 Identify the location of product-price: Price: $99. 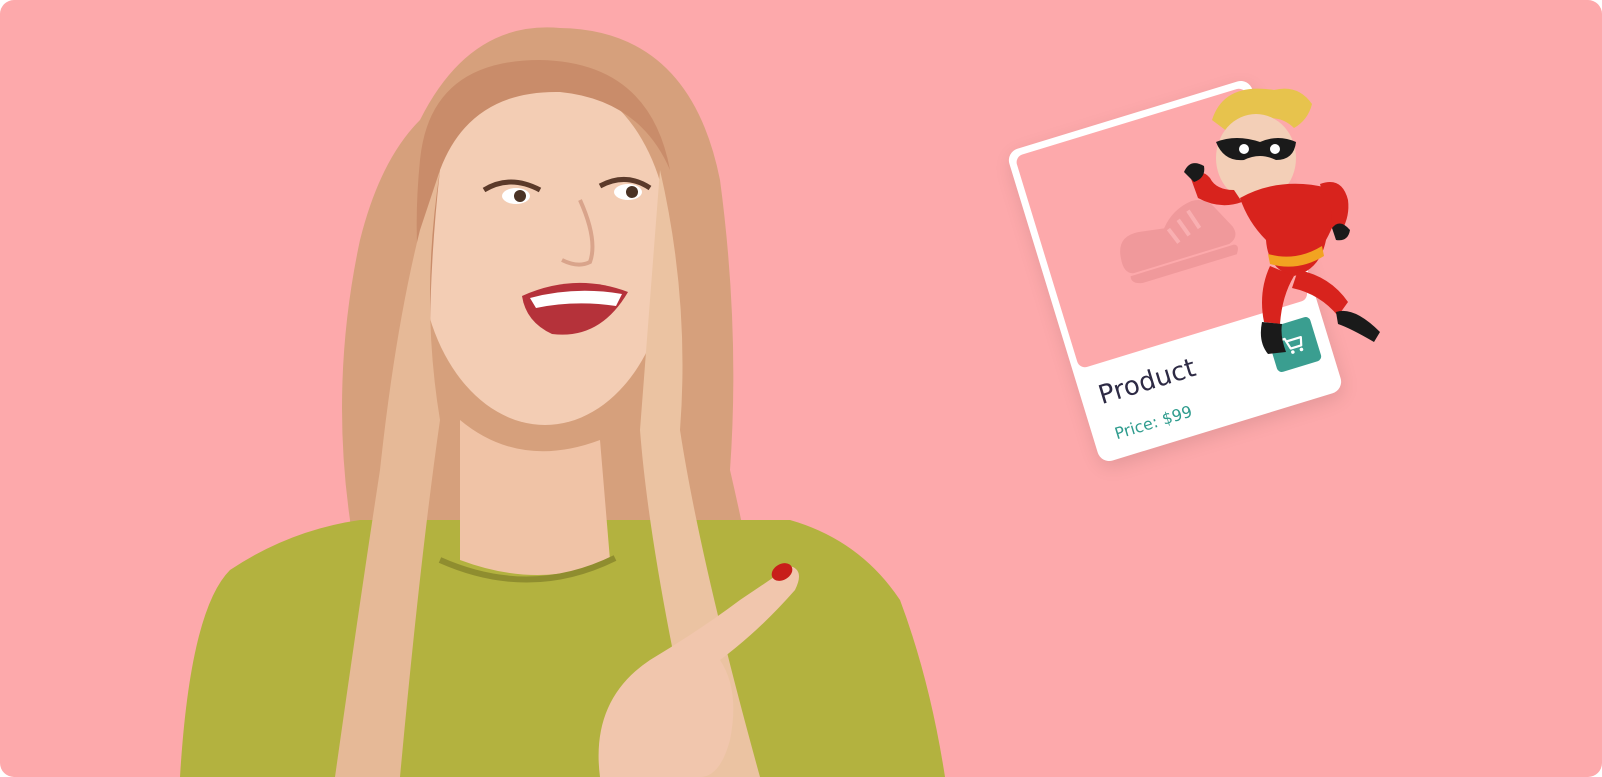
(1153, 422).